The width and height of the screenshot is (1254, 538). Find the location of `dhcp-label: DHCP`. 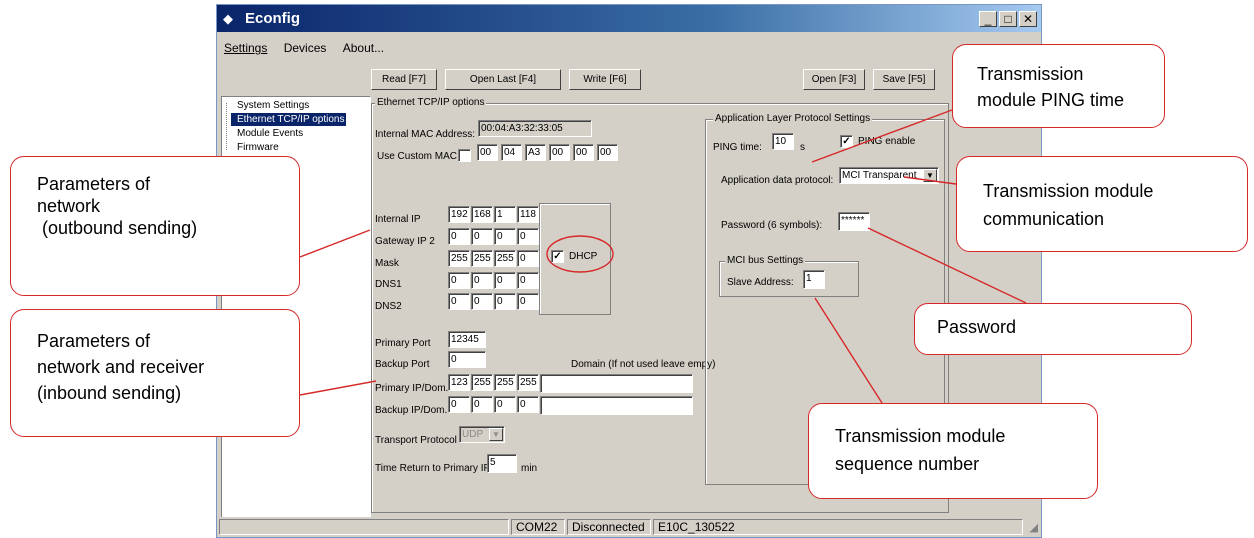

dhcp-label: DHCP is located at coordinates (583, 256).